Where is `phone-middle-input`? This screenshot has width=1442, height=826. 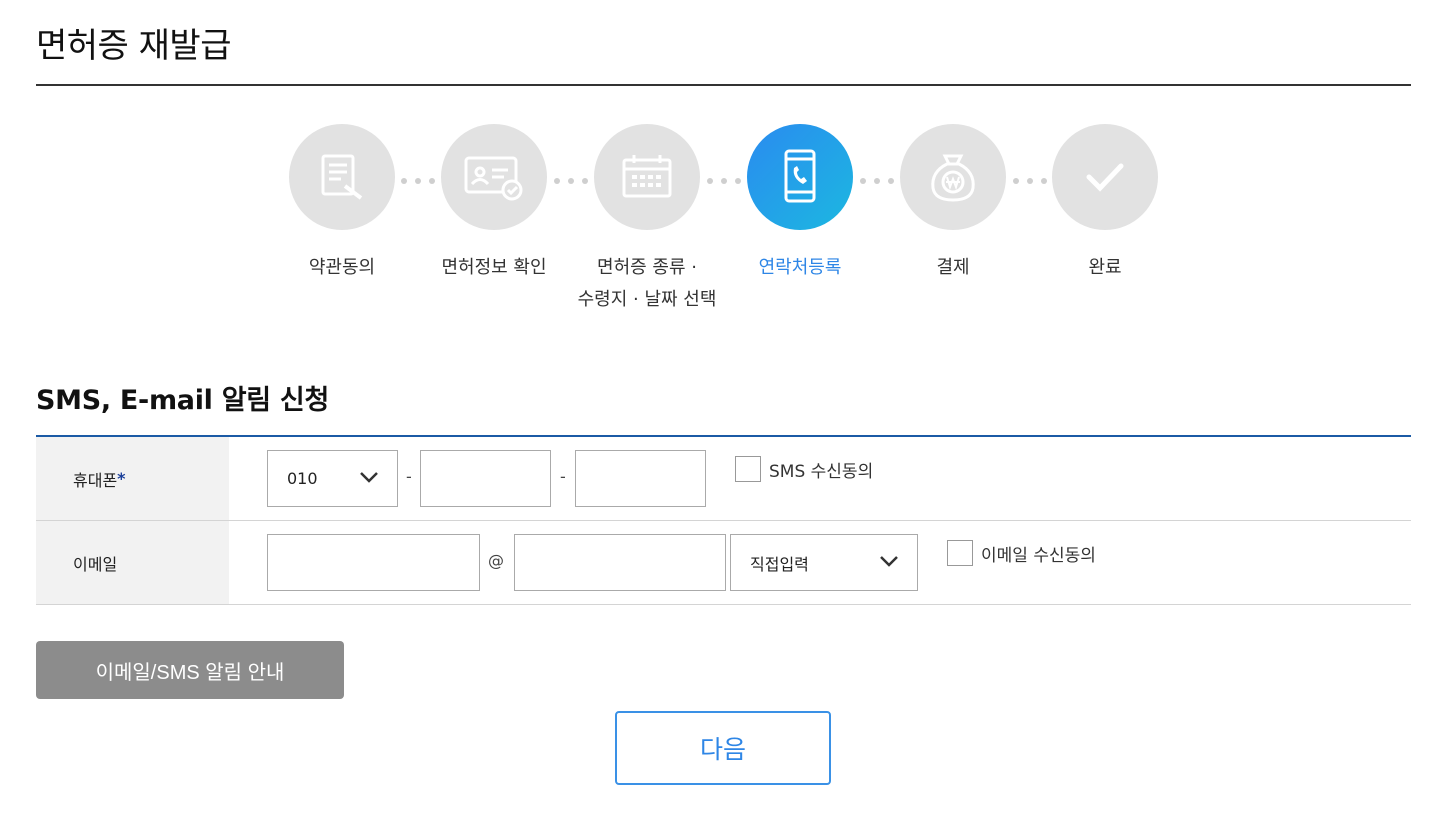
phone-middle-input is located at coordinates (485, 478).